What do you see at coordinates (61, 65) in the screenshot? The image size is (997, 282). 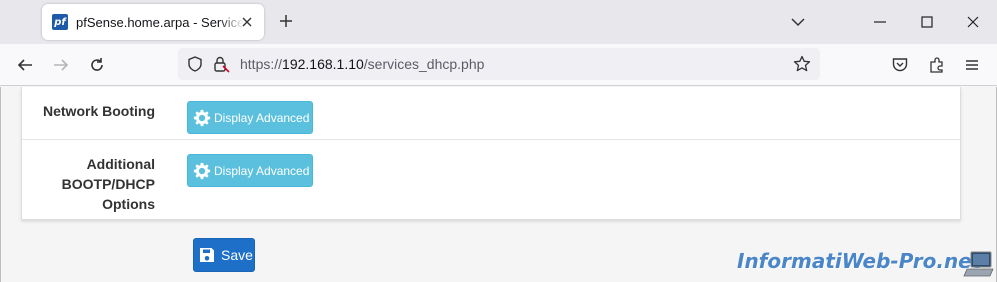 I see `forward-arrow-icon` at bounding box center [61, 65].